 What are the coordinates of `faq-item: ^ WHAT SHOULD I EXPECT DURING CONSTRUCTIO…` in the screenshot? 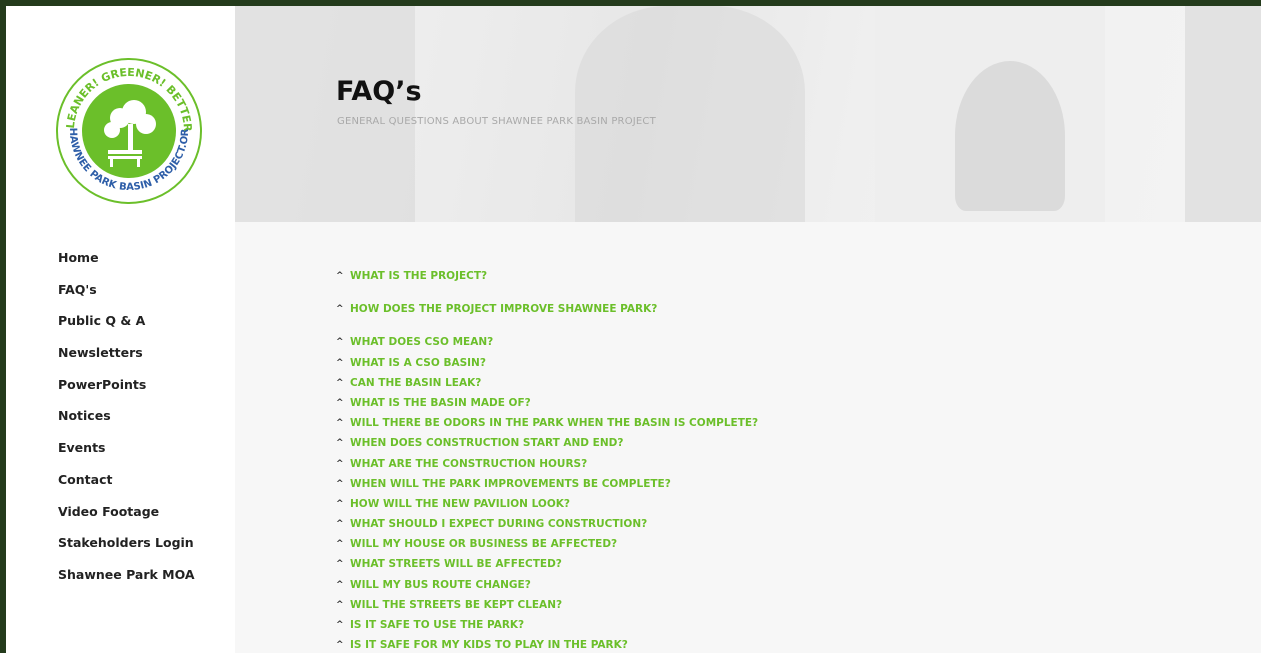 It's located at (547, 527).